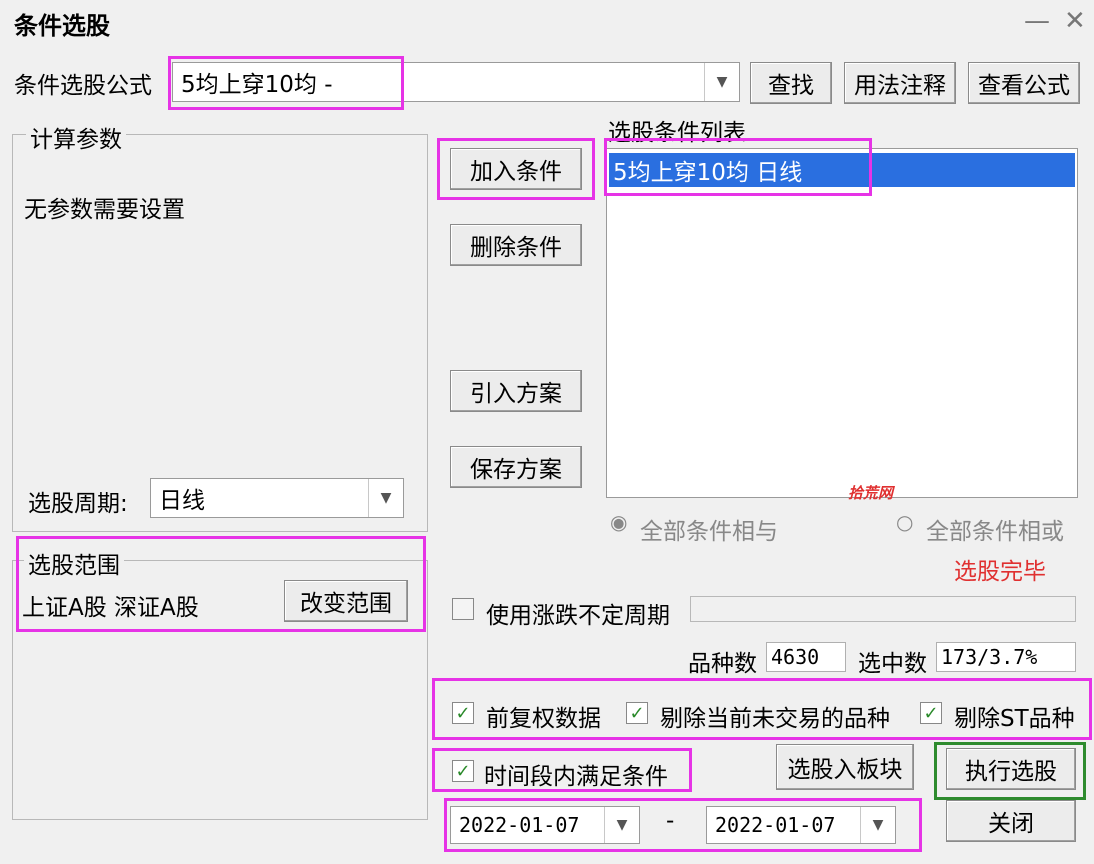  Describe the element at coordinates (516, 245) in the screenshot. I see `delete-condition-button: 删除条件` at that location.